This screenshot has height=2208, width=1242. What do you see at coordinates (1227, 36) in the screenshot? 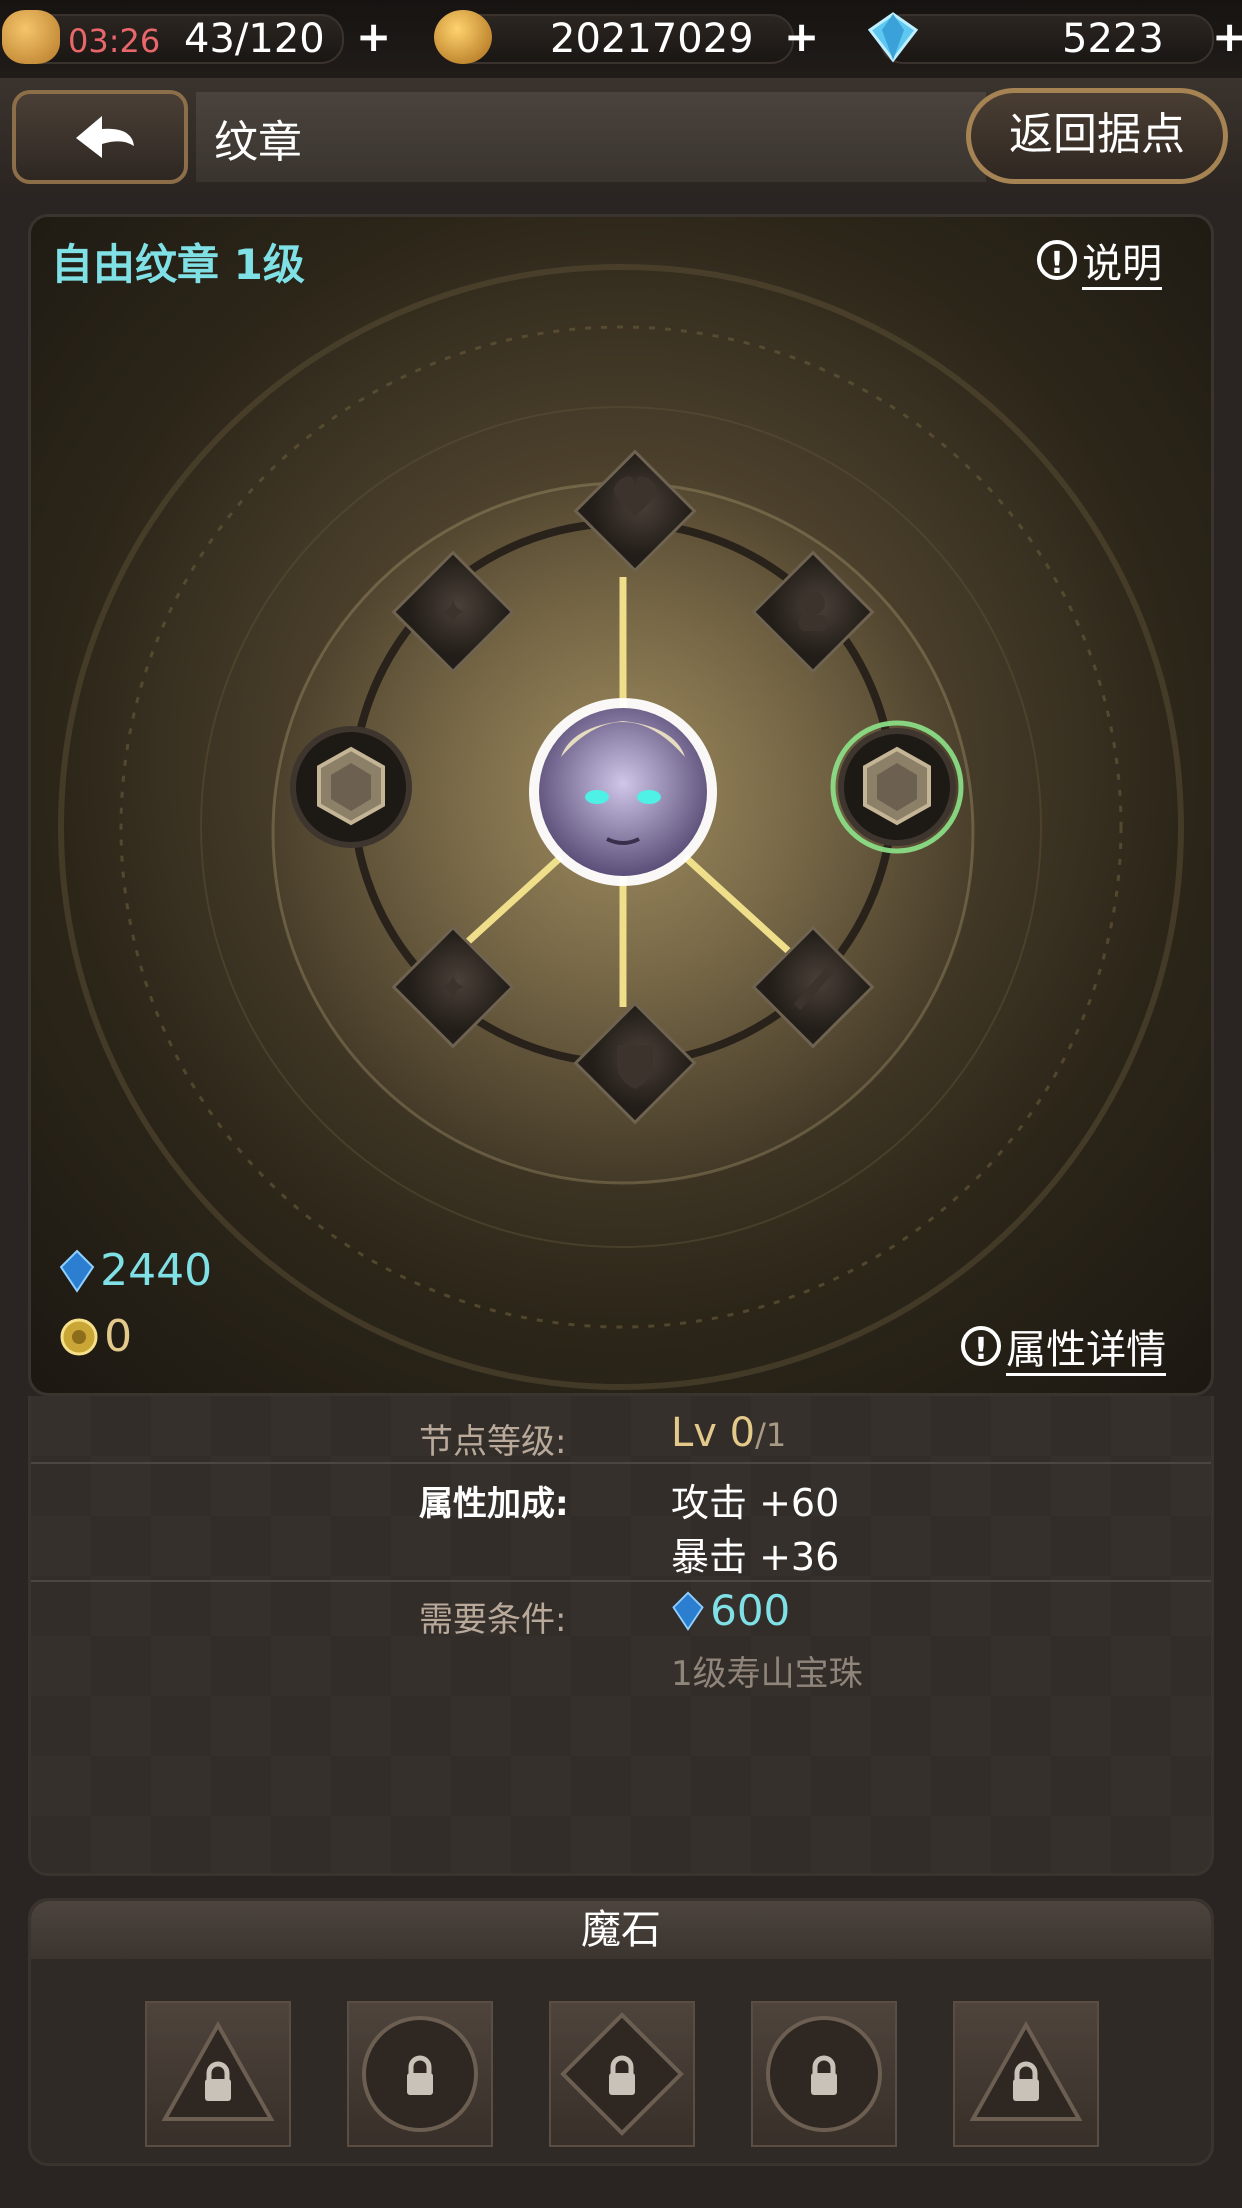
I see `add-gem-button: +` at bounding box center [1227, 36].